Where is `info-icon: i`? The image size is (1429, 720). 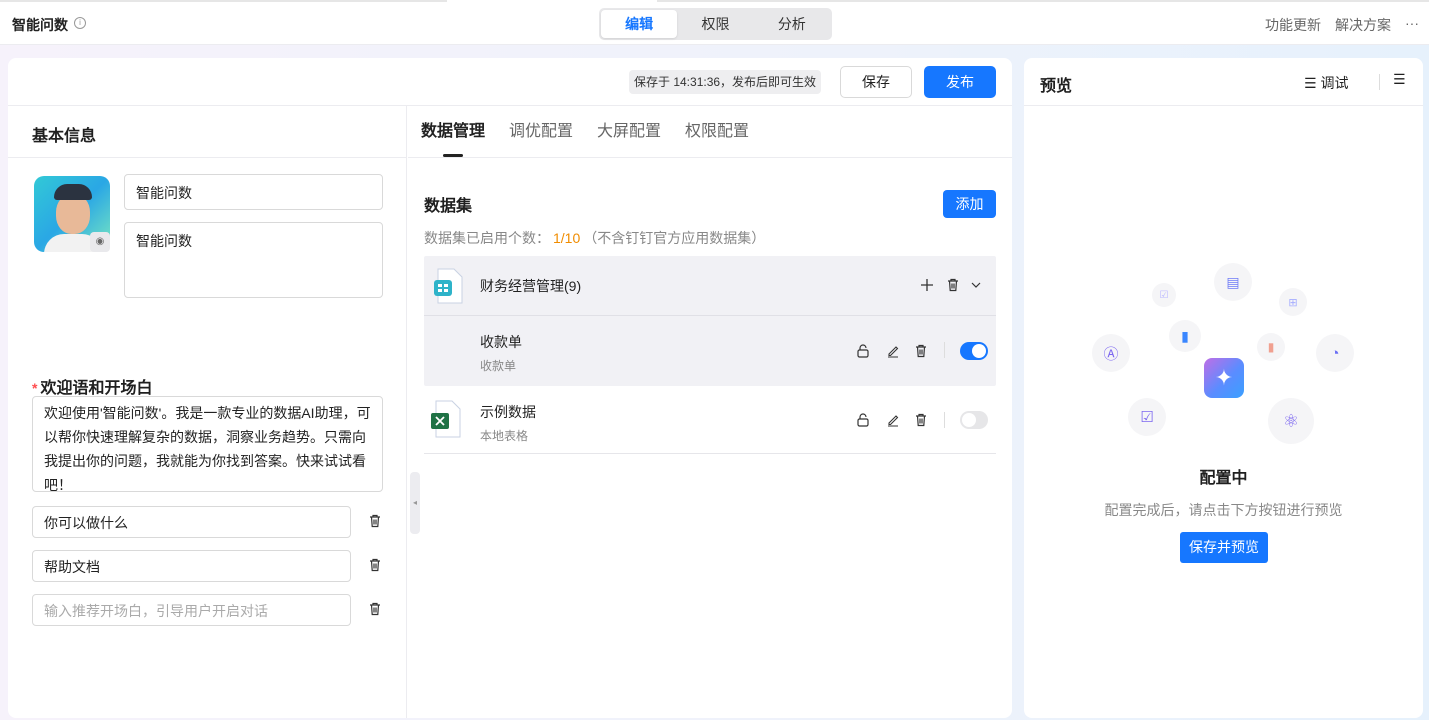
info-icon: i is located at coordinates (80, 23).